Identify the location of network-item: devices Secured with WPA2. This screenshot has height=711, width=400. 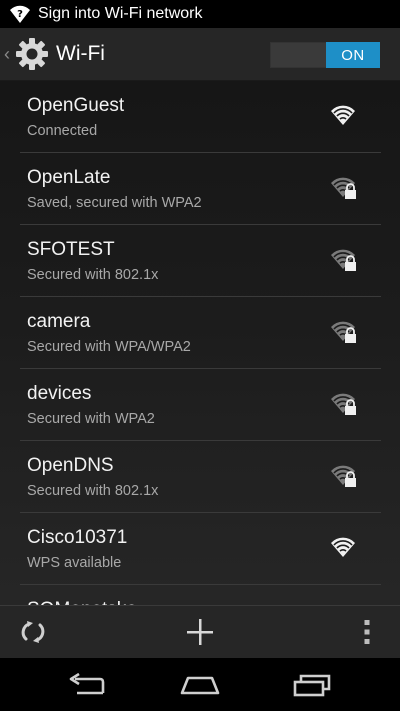
(200, 405).